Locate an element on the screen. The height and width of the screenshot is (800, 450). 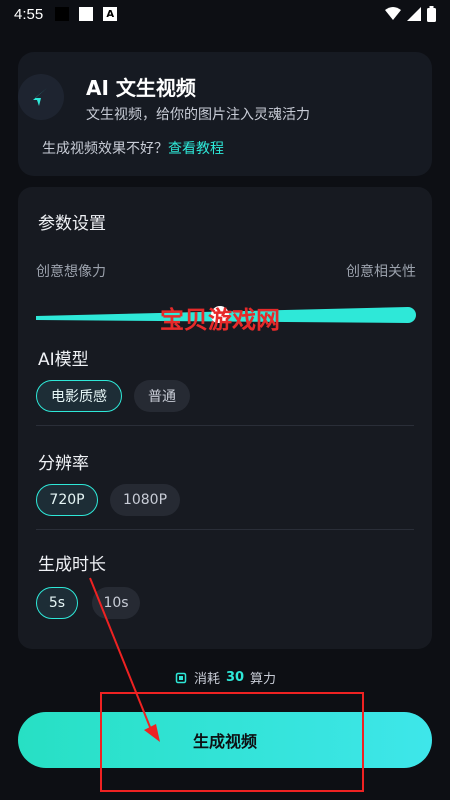
model-title: AI模型 is located at coordinates (63, 360).